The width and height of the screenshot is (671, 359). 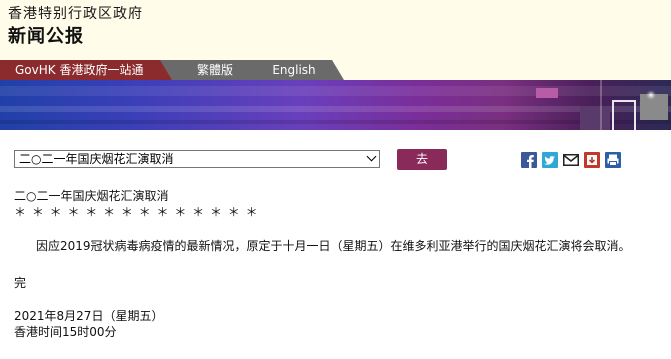 I want to click on end-mark: 完, so click(x=20, y=283).